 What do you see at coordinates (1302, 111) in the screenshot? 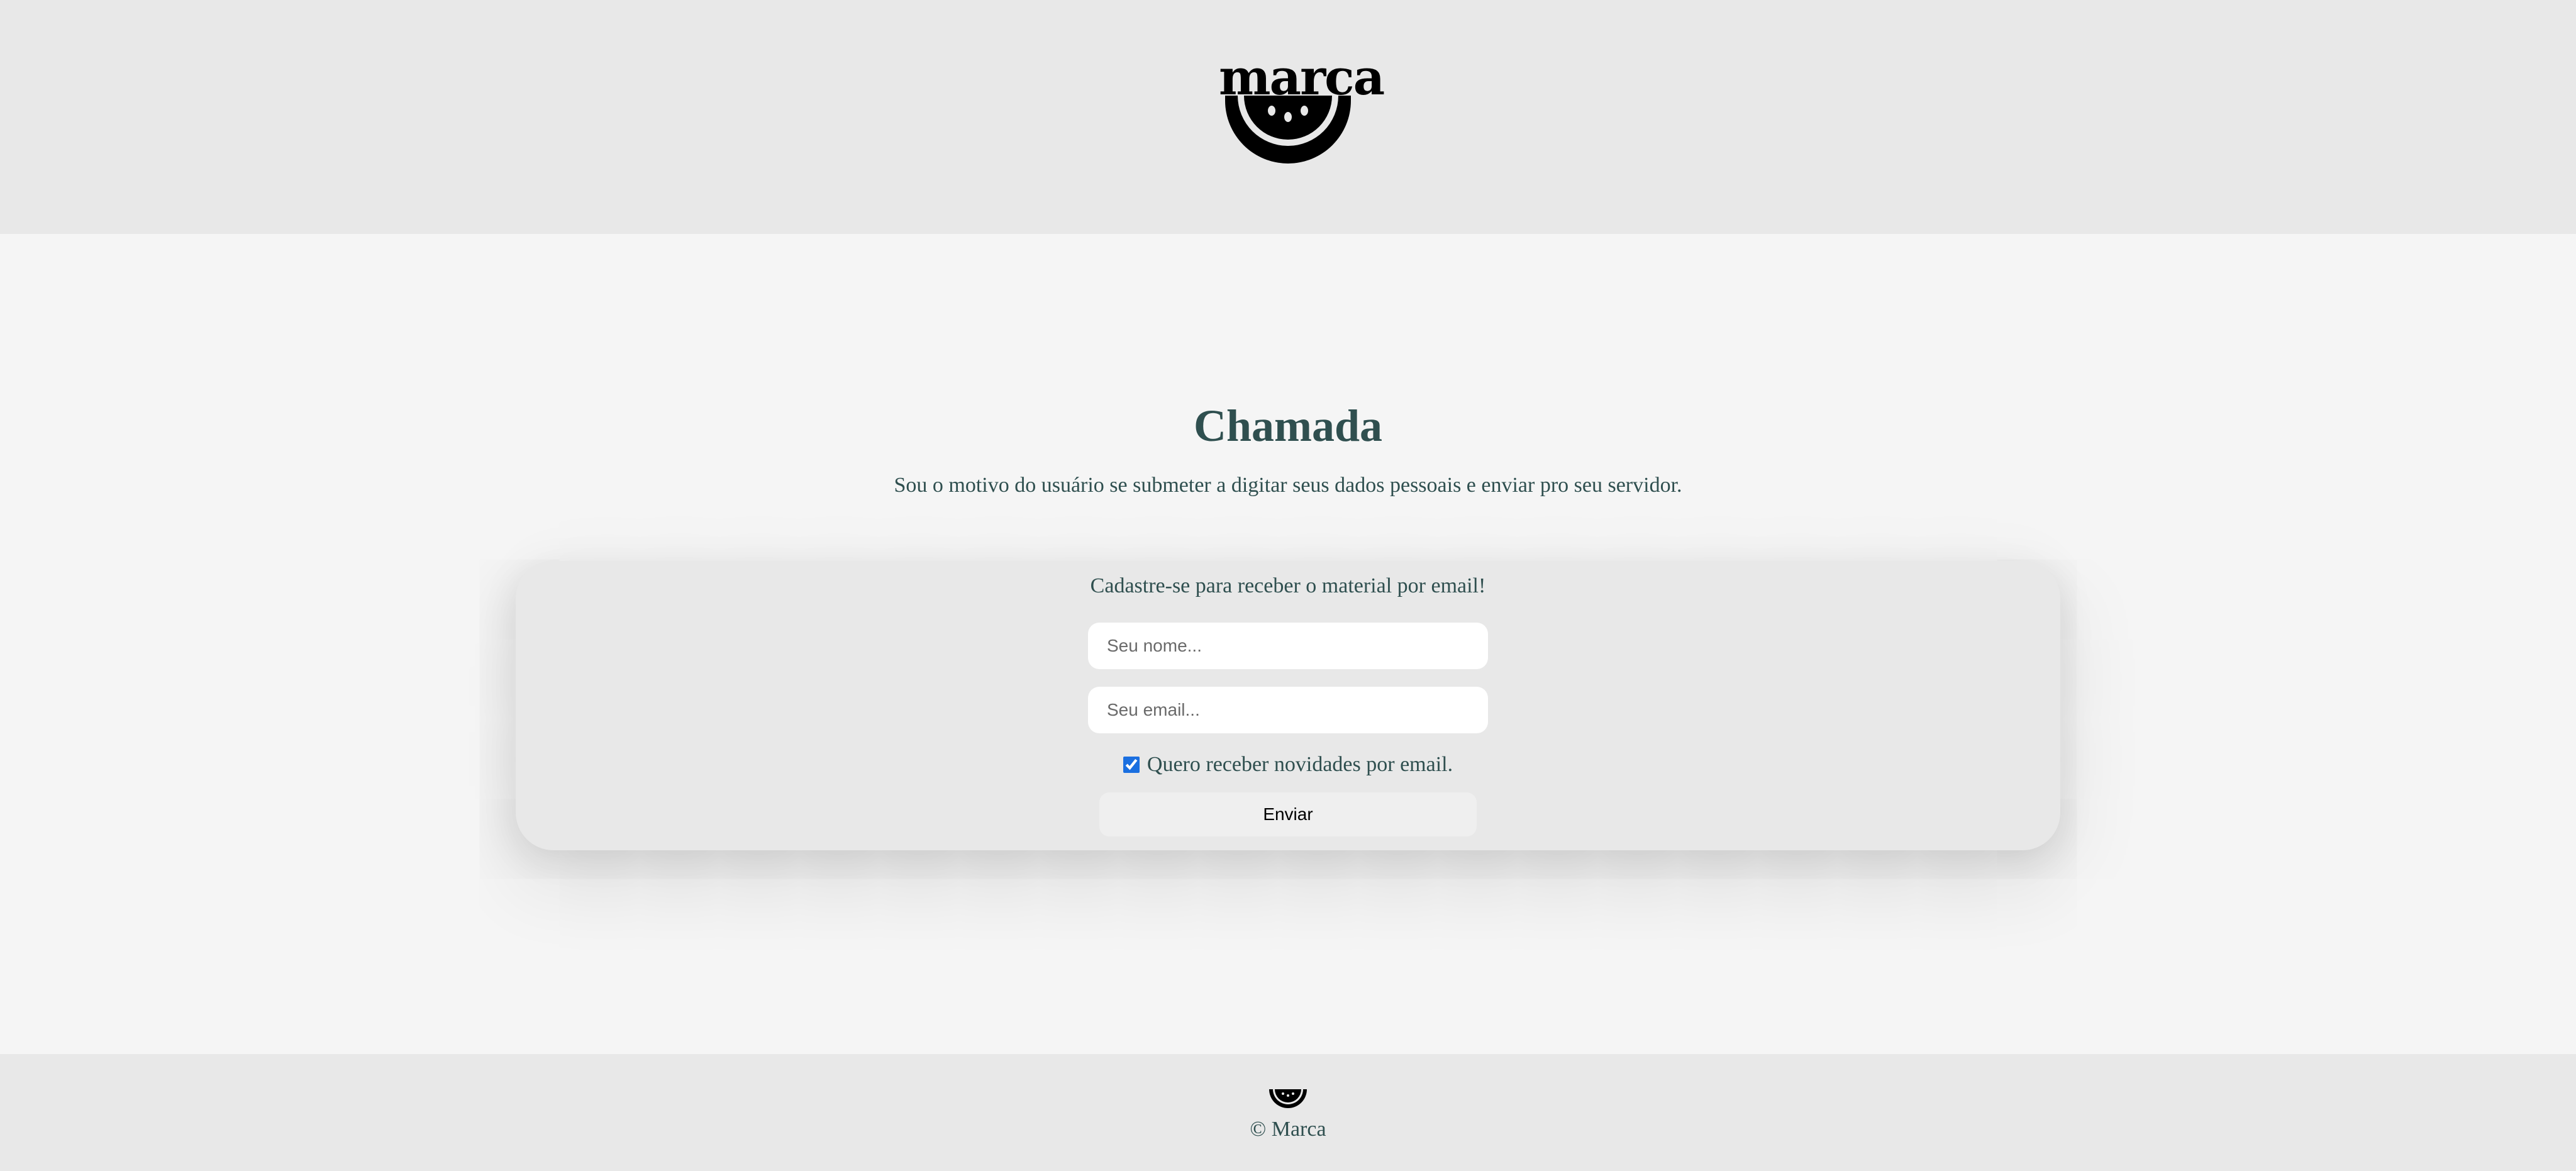
I see `brand-logo: marca` at bounding box center [1302, 111].